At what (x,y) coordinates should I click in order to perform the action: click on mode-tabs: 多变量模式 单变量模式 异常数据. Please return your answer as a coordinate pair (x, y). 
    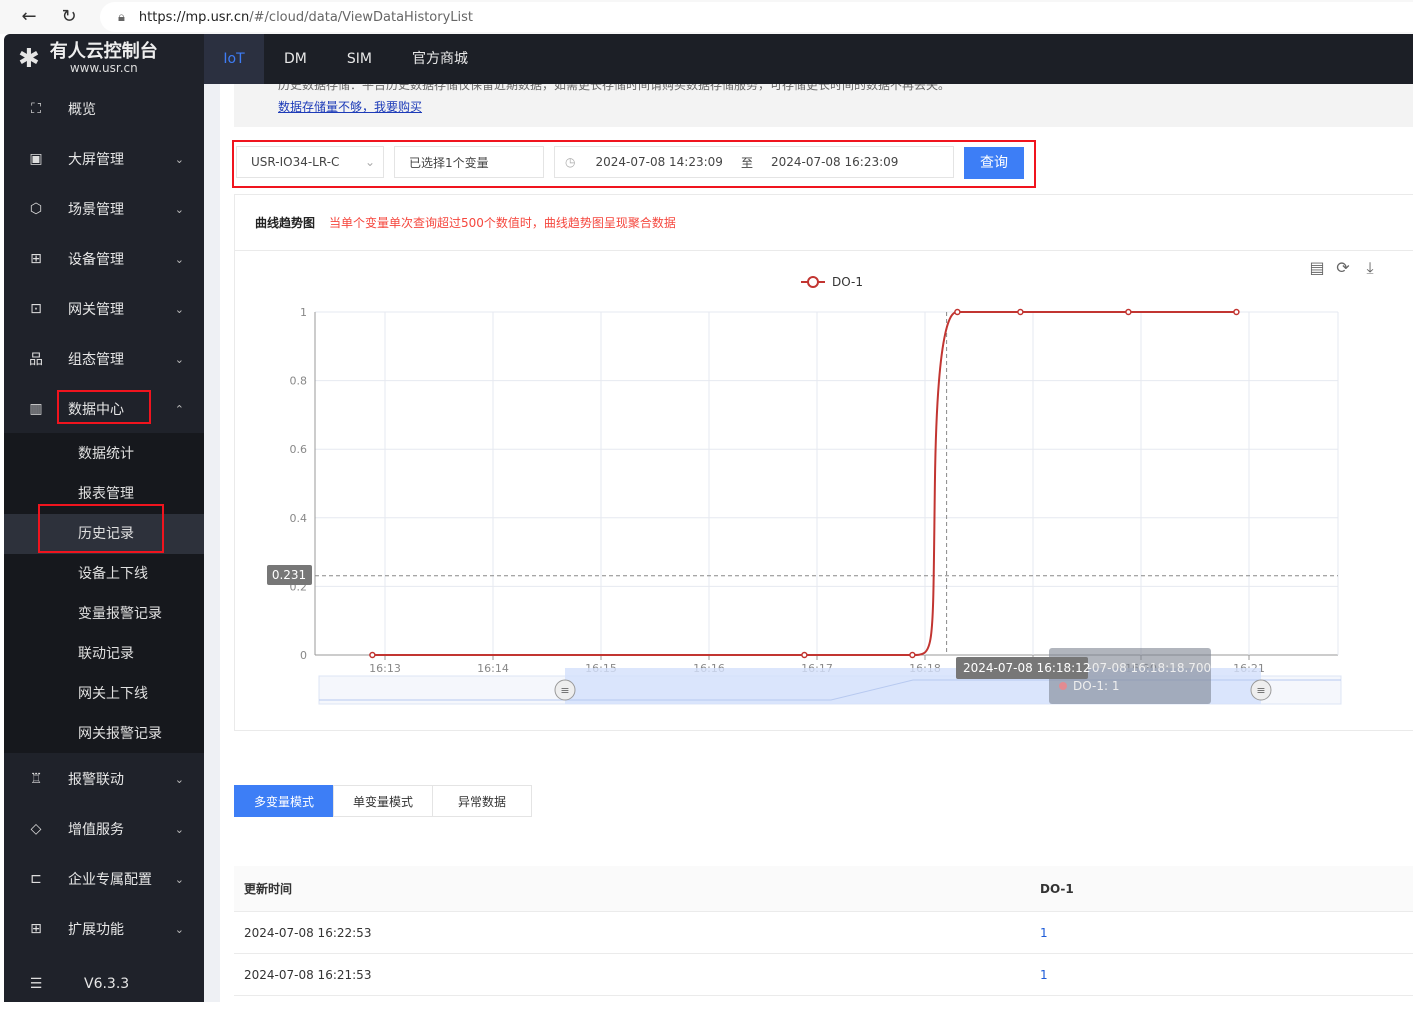
    Looking at the image, I should click on (383, 801).